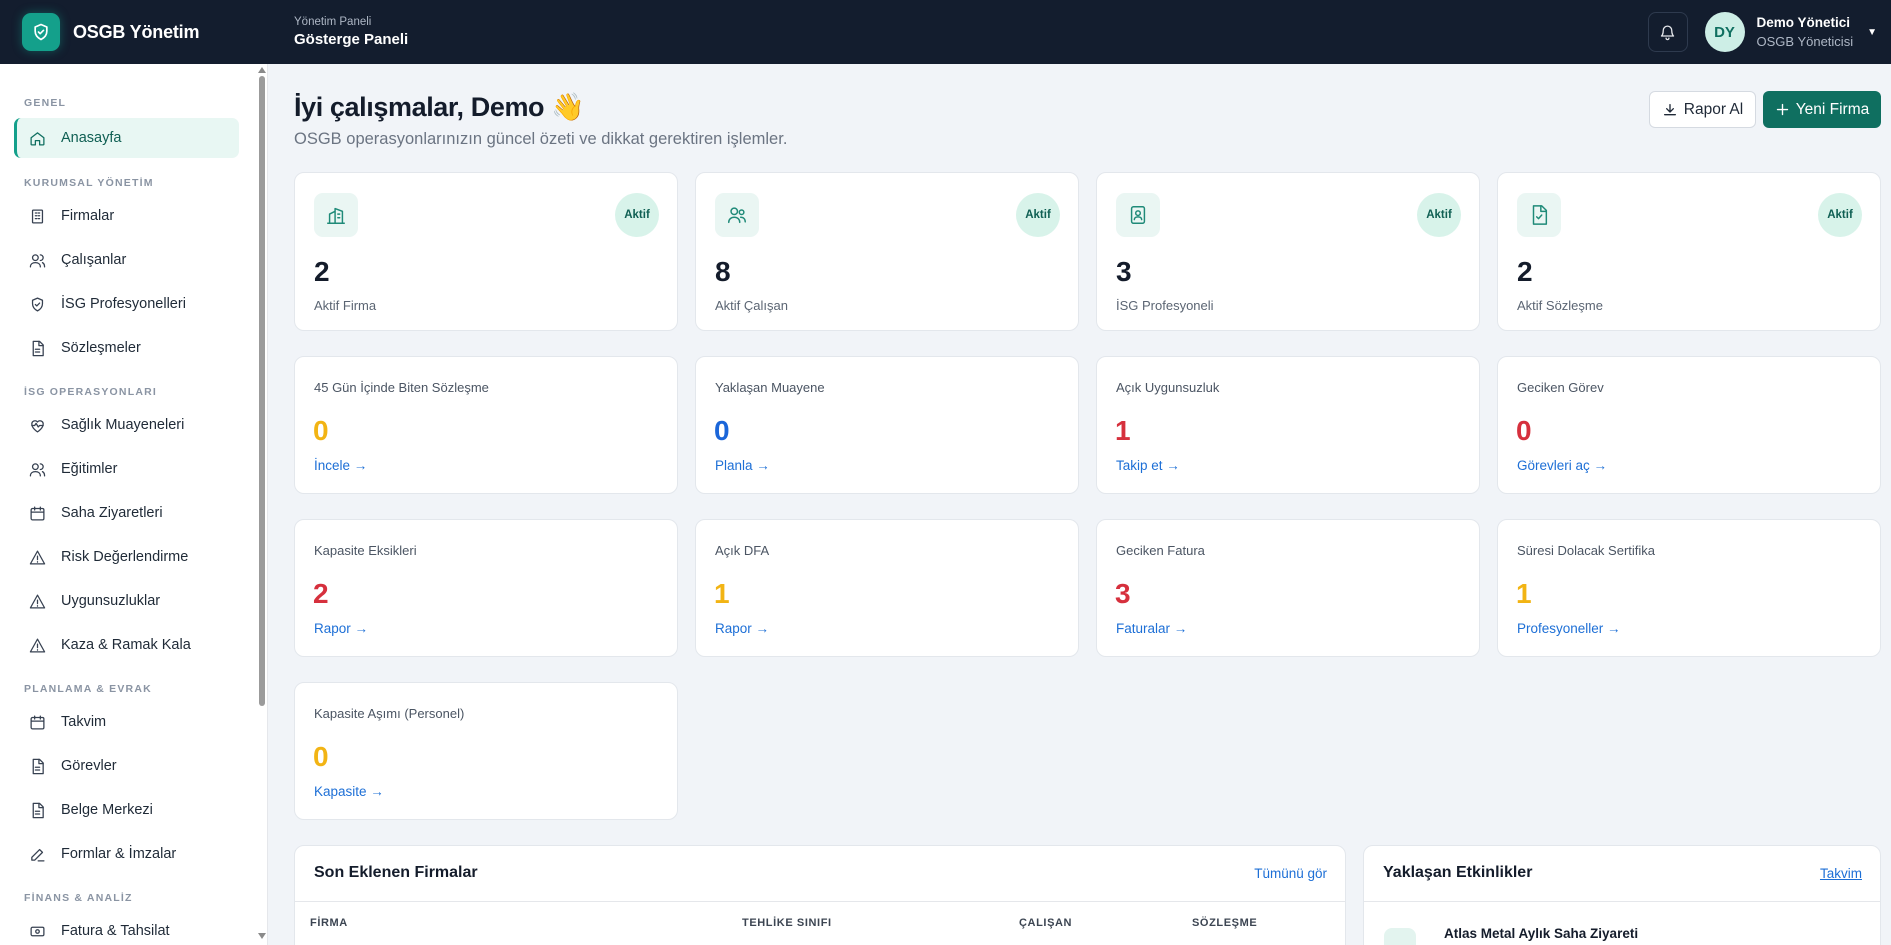 Image resolution: width=1891 pixels, height=945 pixels. Describe the element at coordinates (126, 810) in the screenshot. I see `sidebar-item-belge-merkezi: Belge Merkezi` at that location.